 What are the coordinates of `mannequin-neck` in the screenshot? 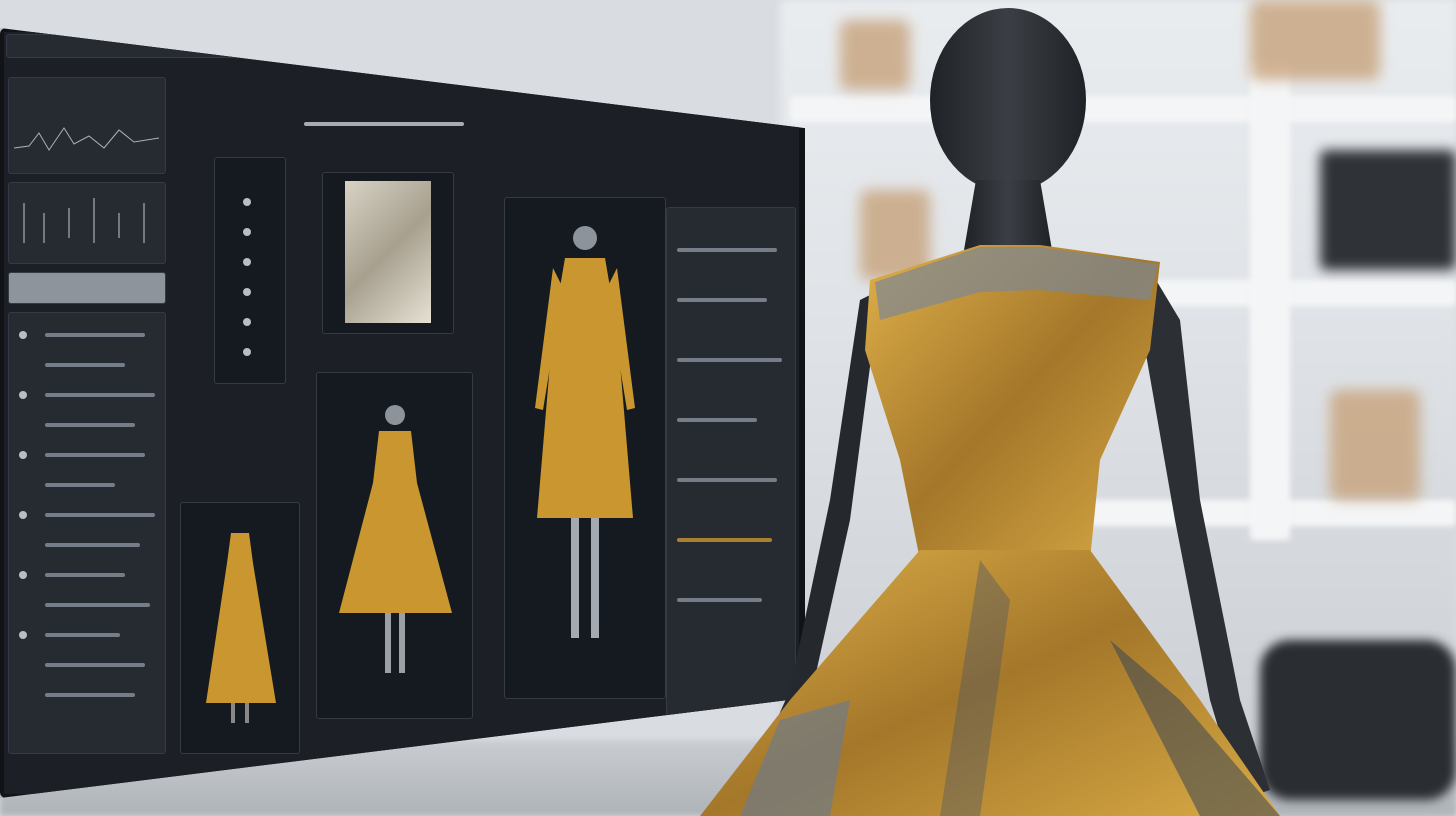 It's located at (1008, 215).